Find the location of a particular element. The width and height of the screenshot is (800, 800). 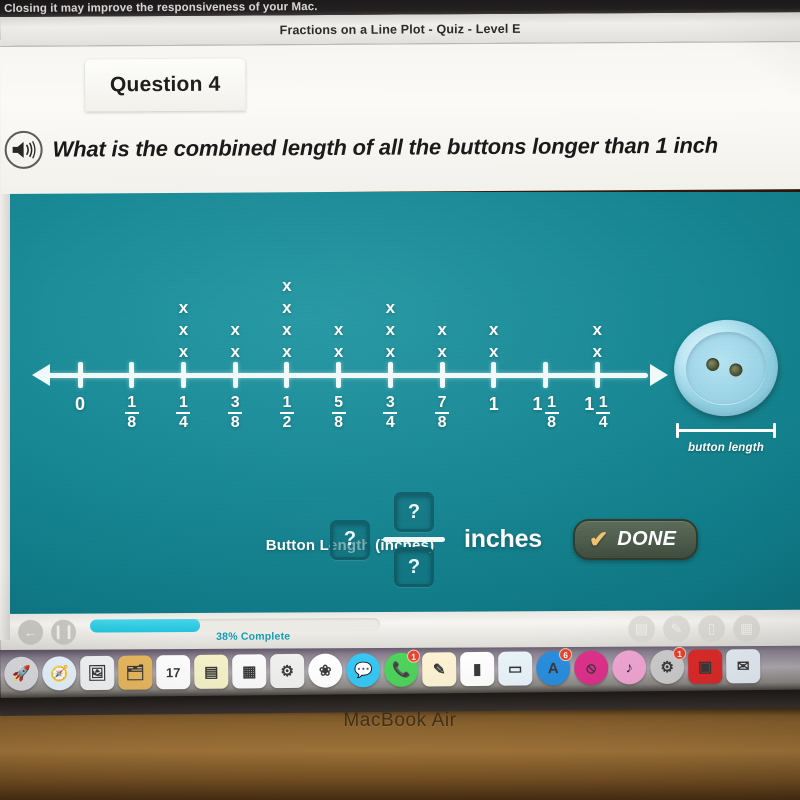

activity-control-bar: ← ❙❙ 38% Complete ▤ ✎ ▯ ▦ is located at coordinates (400, 629).